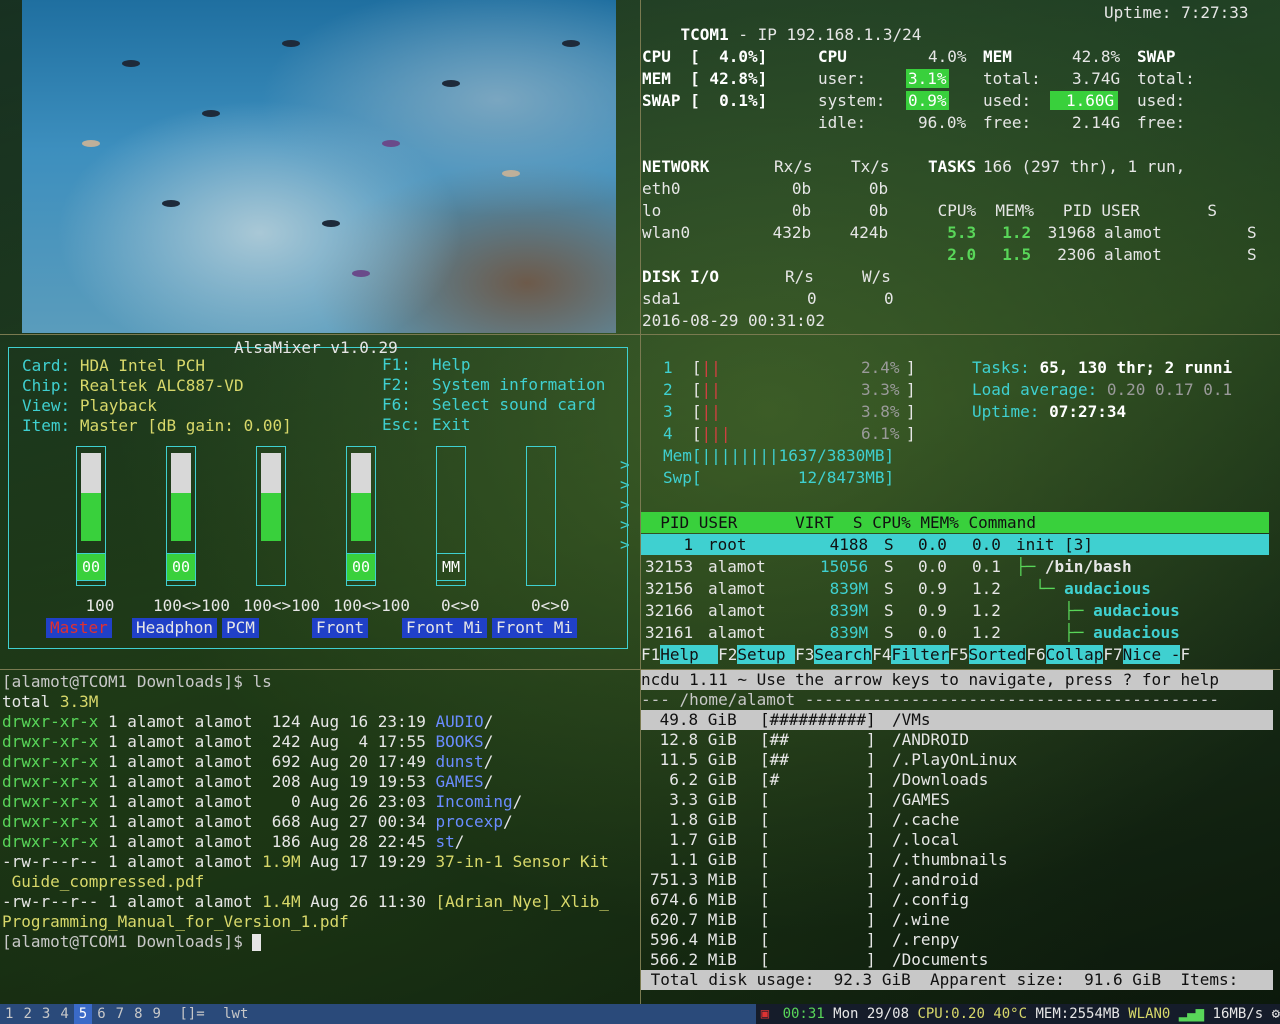 The width and height of the screenshot is (1280, 1024). What do you see at coordinates (935, 881) in the screenshot?
I see `directory-entry: /.android` at bounding box center [935, 881].